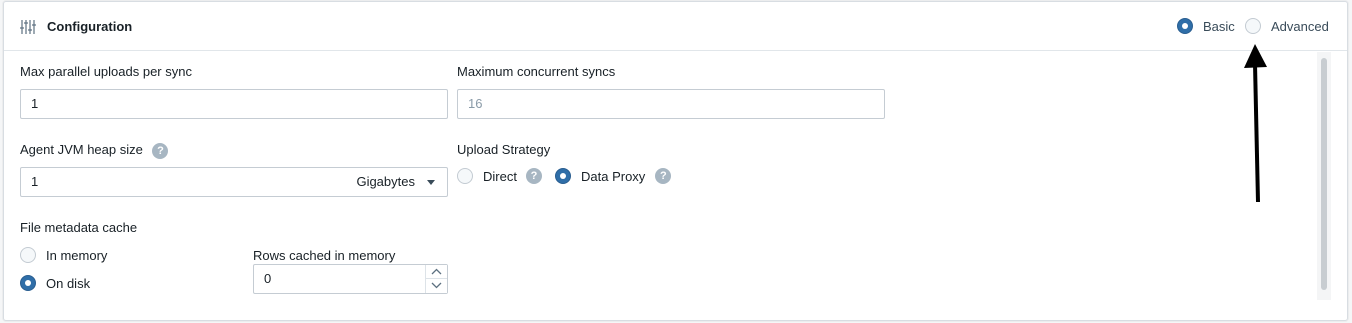  What do you see at coordinates (28, 255) in the screenshot?
I see `cache-in-memory-radio` at bounding box center [28, 255].